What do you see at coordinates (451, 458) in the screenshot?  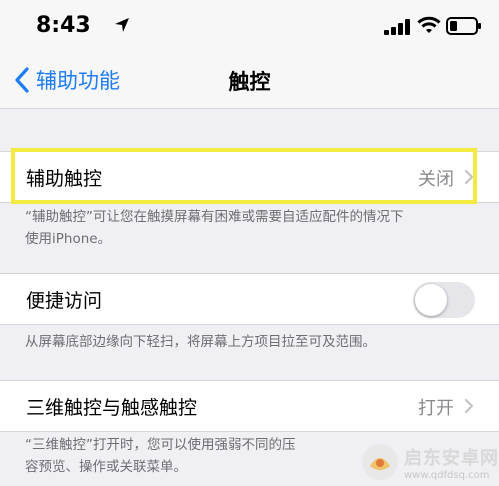 I see `watermark-text: 启东安卓网` at bounding box center [451, 458].